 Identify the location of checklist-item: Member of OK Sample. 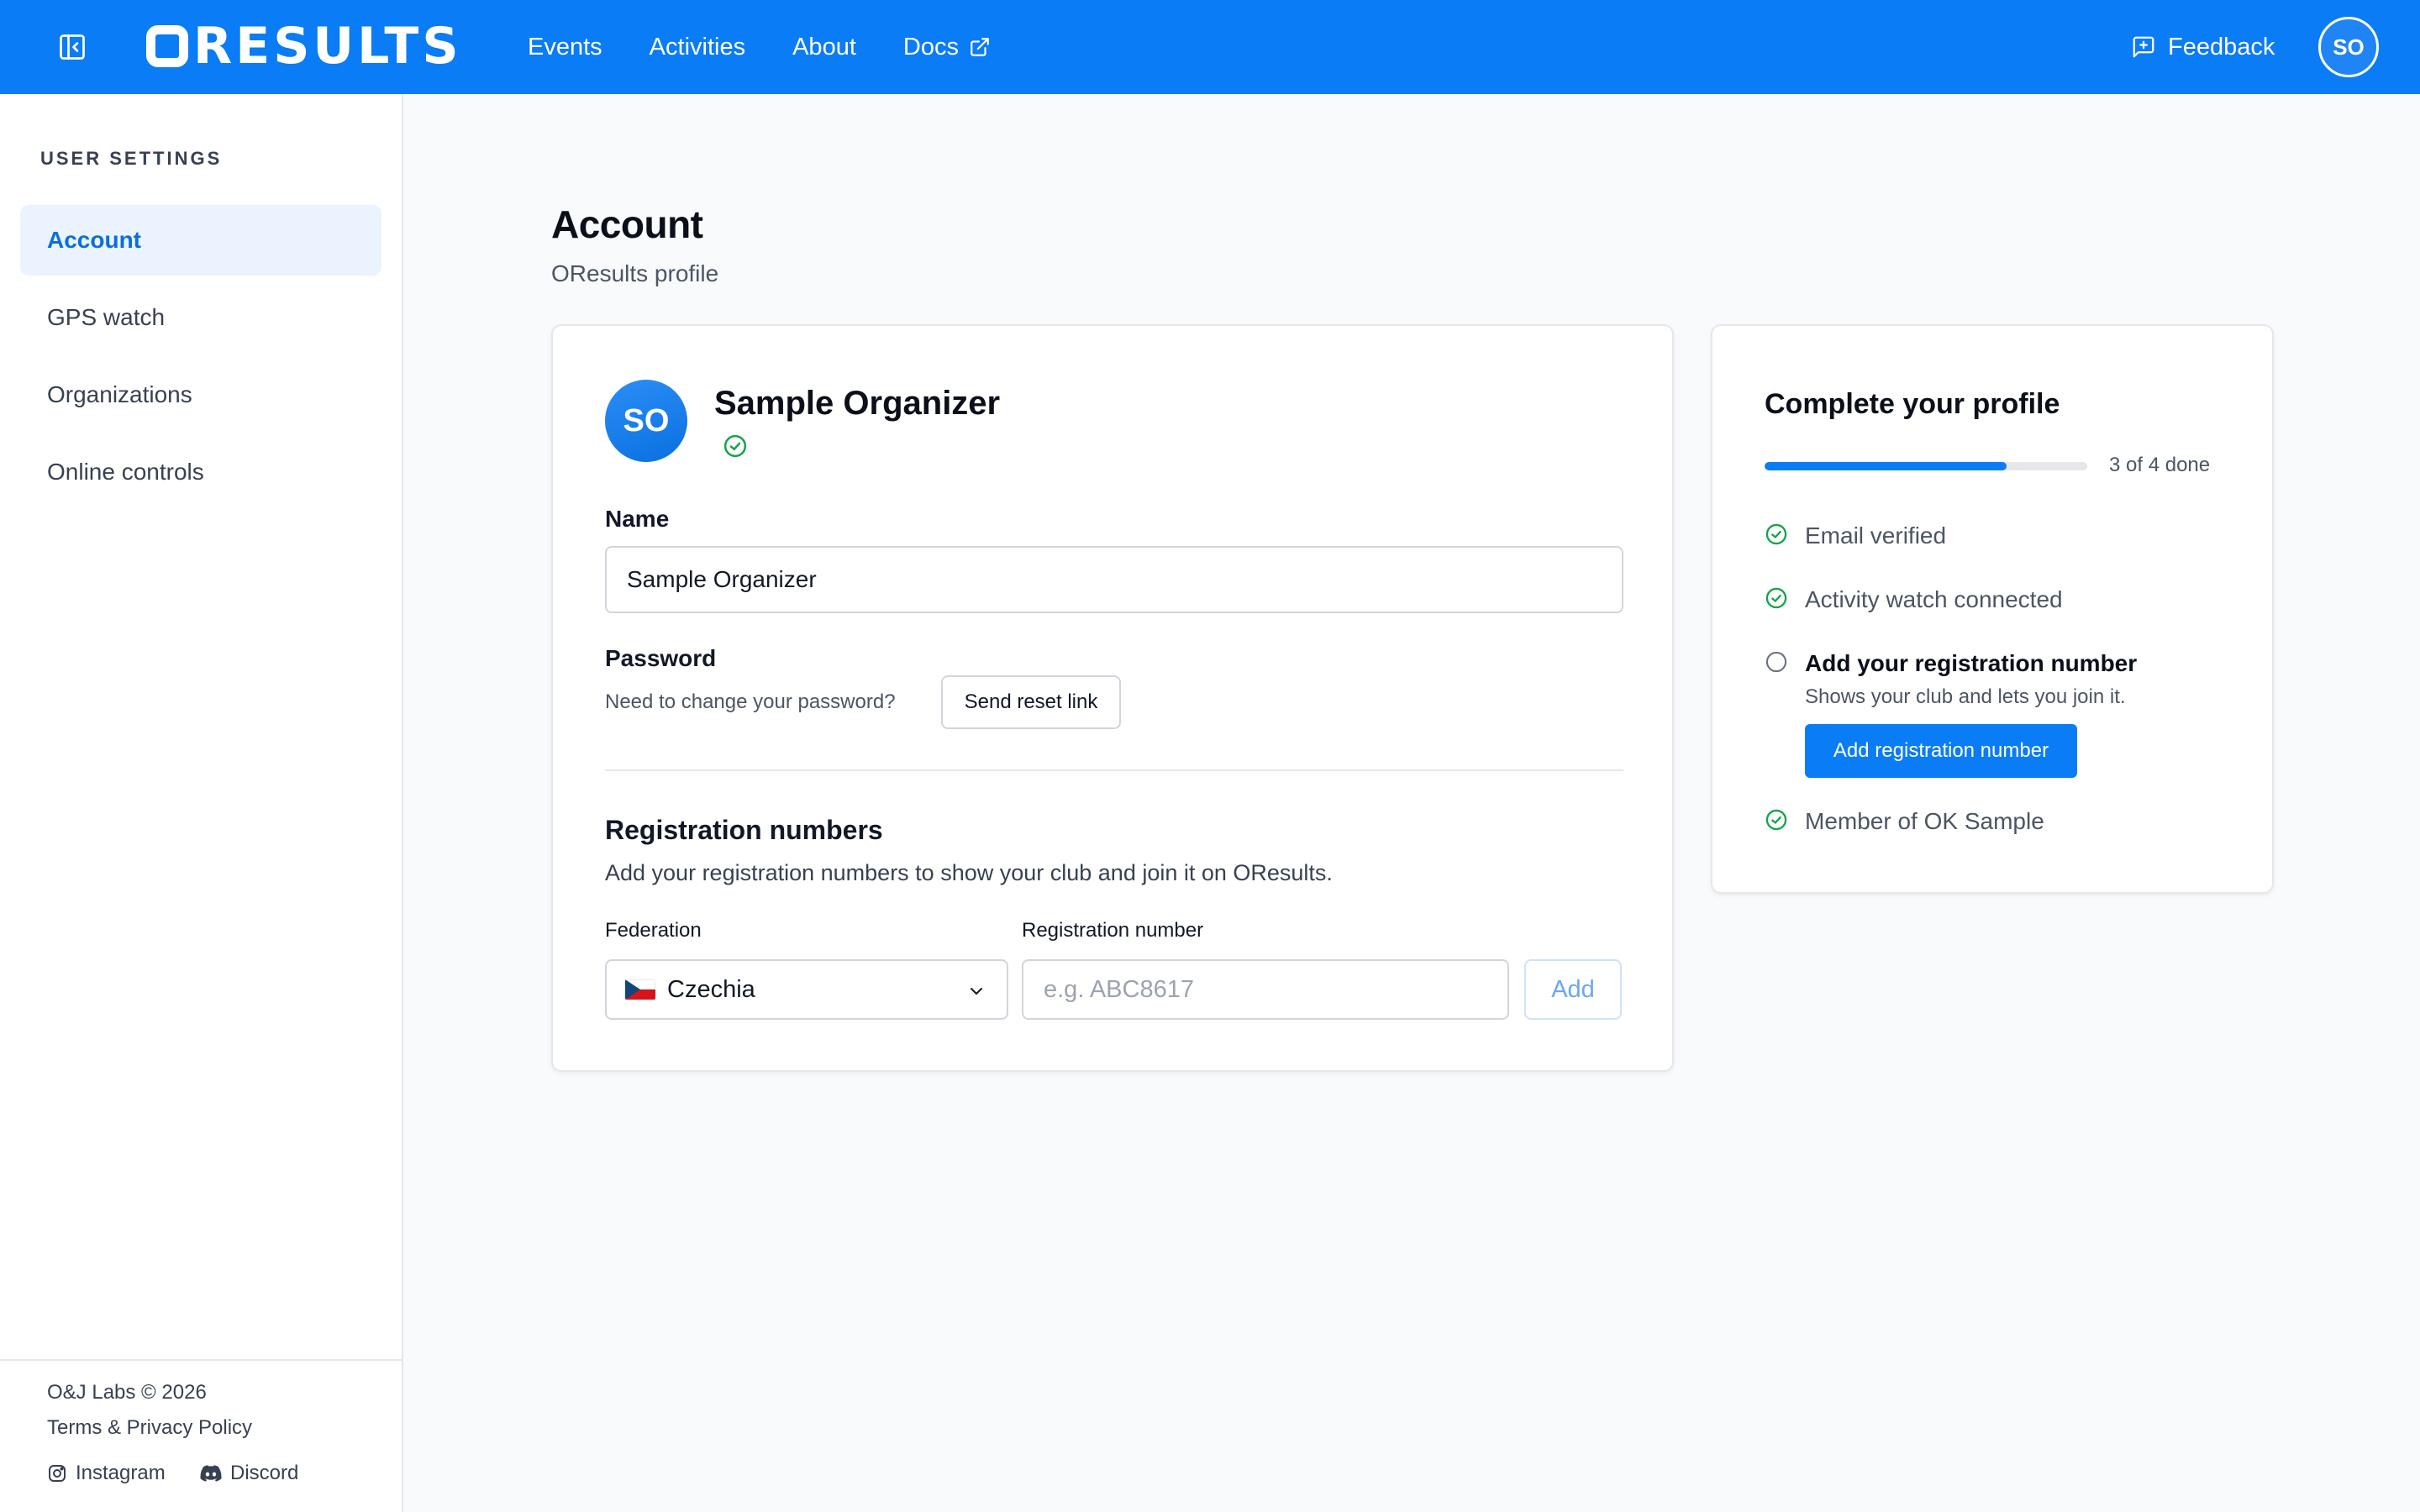
(1905, 821).